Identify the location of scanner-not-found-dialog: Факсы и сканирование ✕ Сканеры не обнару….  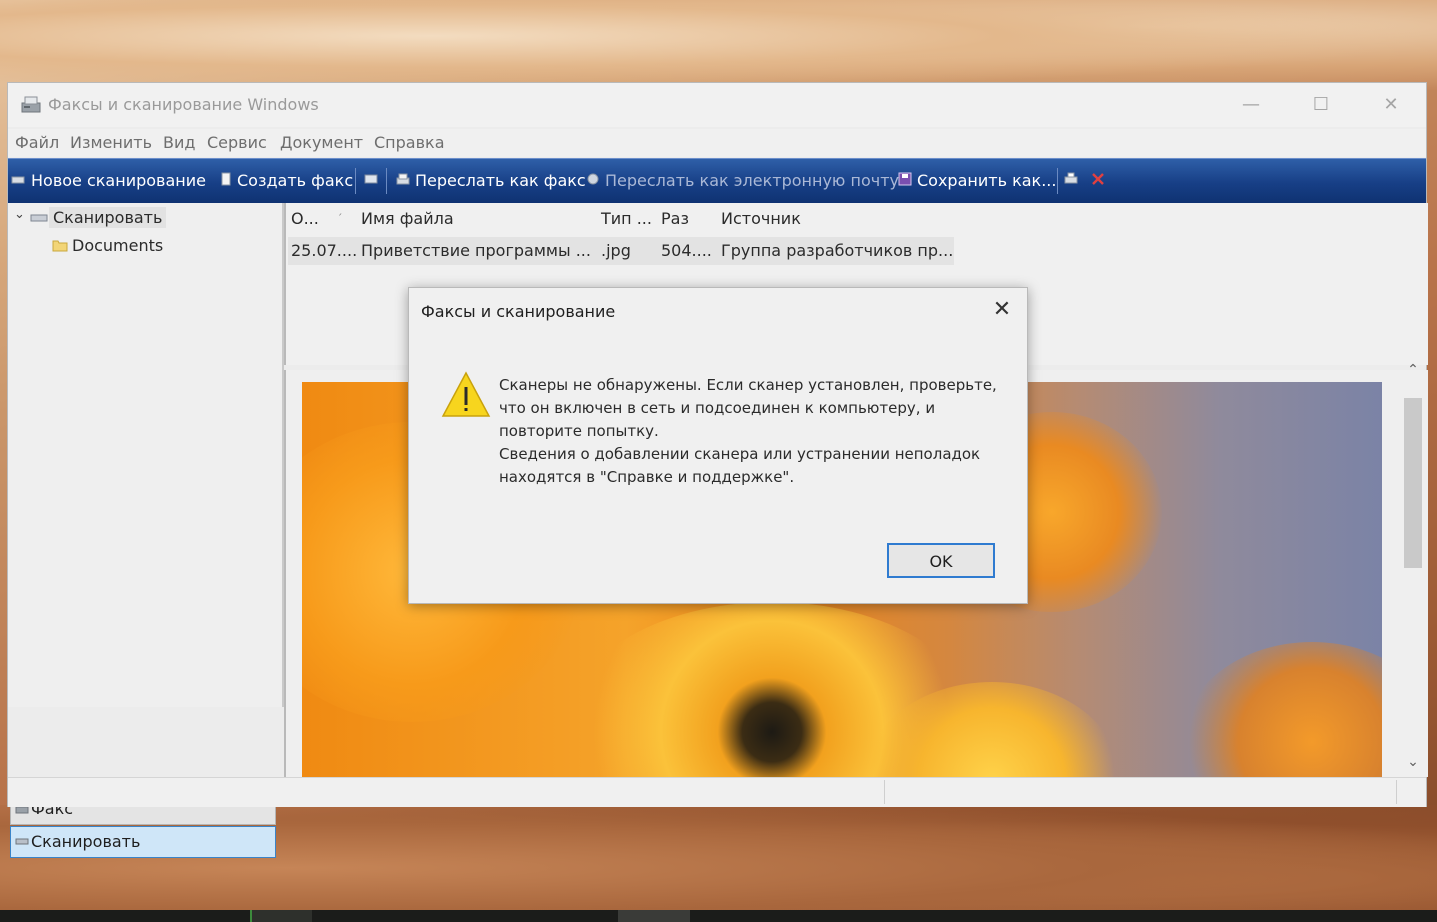
(718, 445).